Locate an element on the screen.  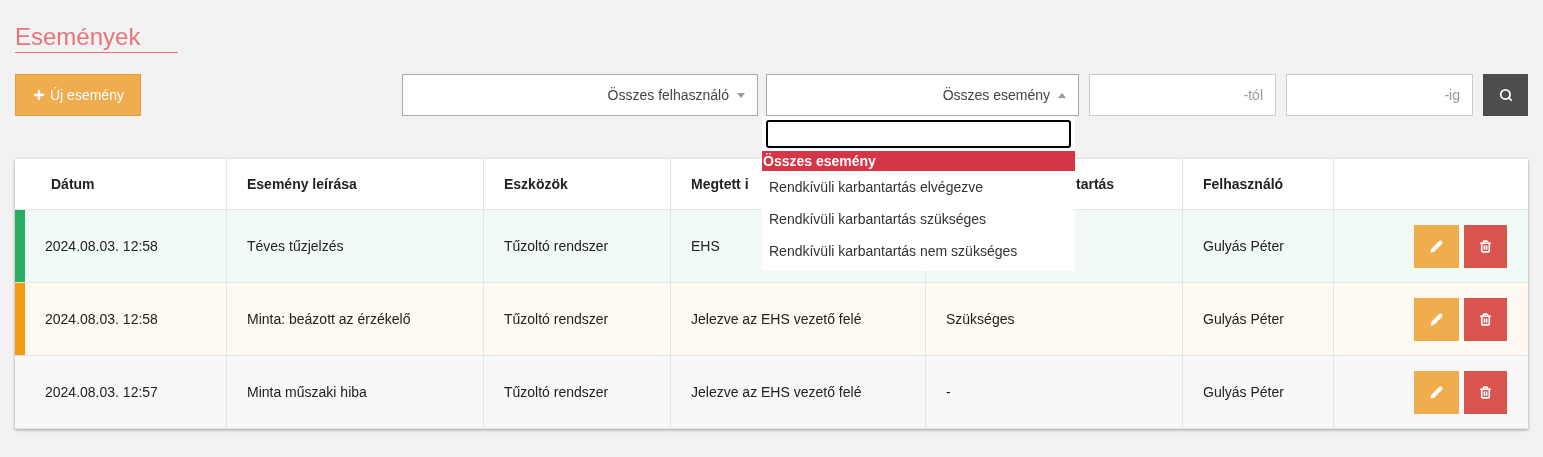
user-select: Összes felhasználó is located at coordinates (580, 95).